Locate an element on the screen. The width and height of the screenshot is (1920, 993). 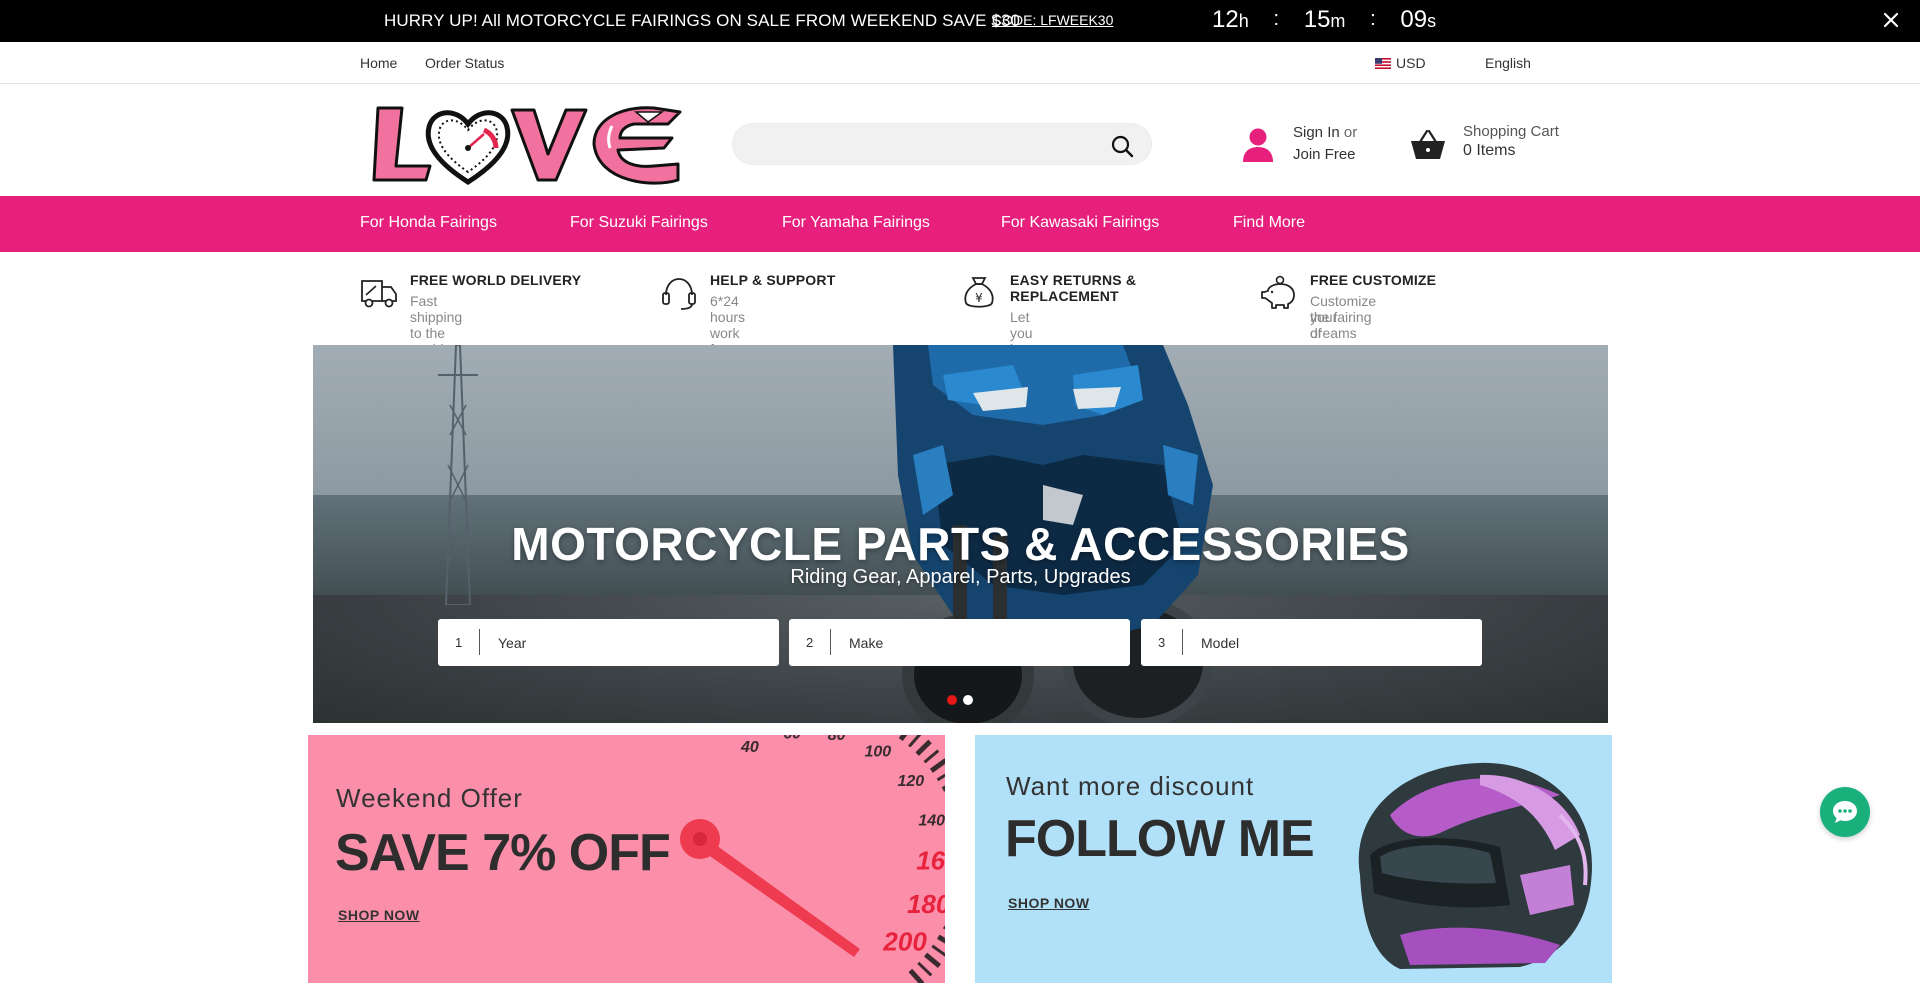
selector-step-number: 2 is located at coordinates (810, 642).